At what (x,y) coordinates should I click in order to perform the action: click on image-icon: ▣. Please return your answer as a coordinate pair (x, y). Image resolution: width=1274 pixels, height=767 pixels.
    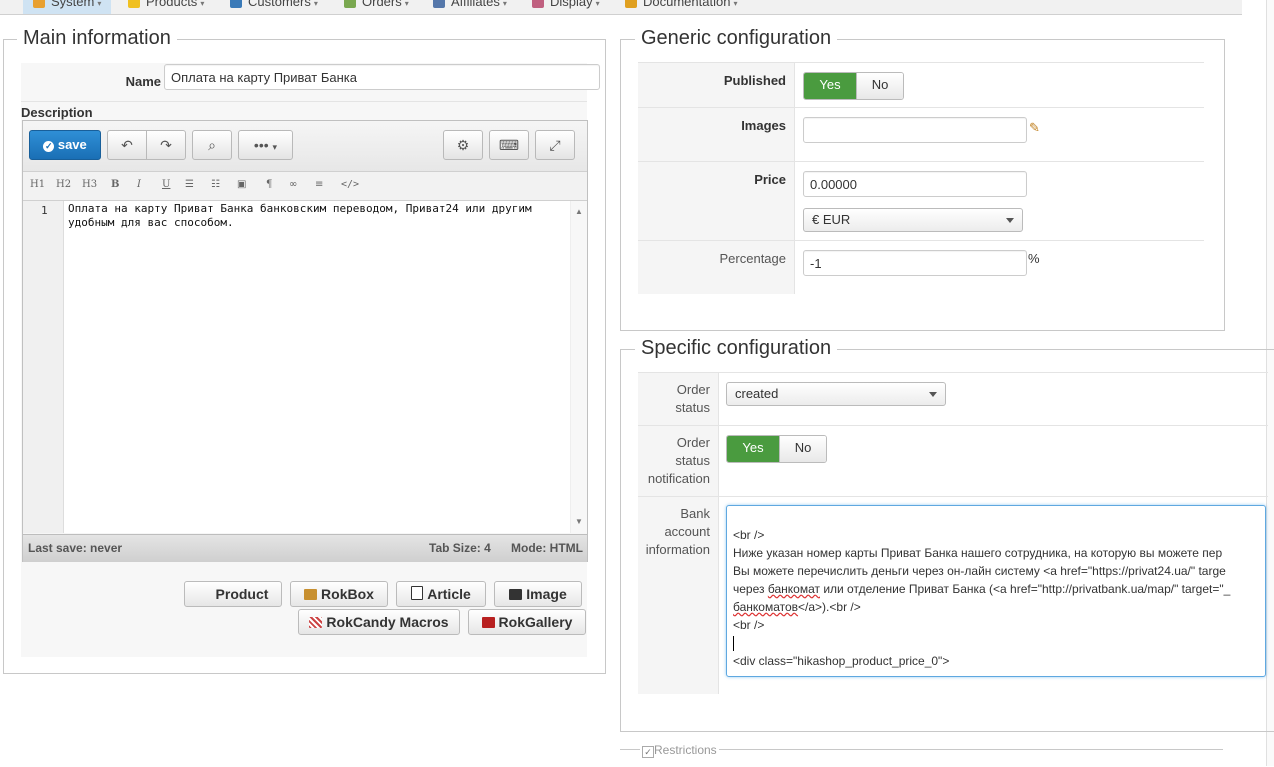
    Looking at the image, I should click on (241, 184).